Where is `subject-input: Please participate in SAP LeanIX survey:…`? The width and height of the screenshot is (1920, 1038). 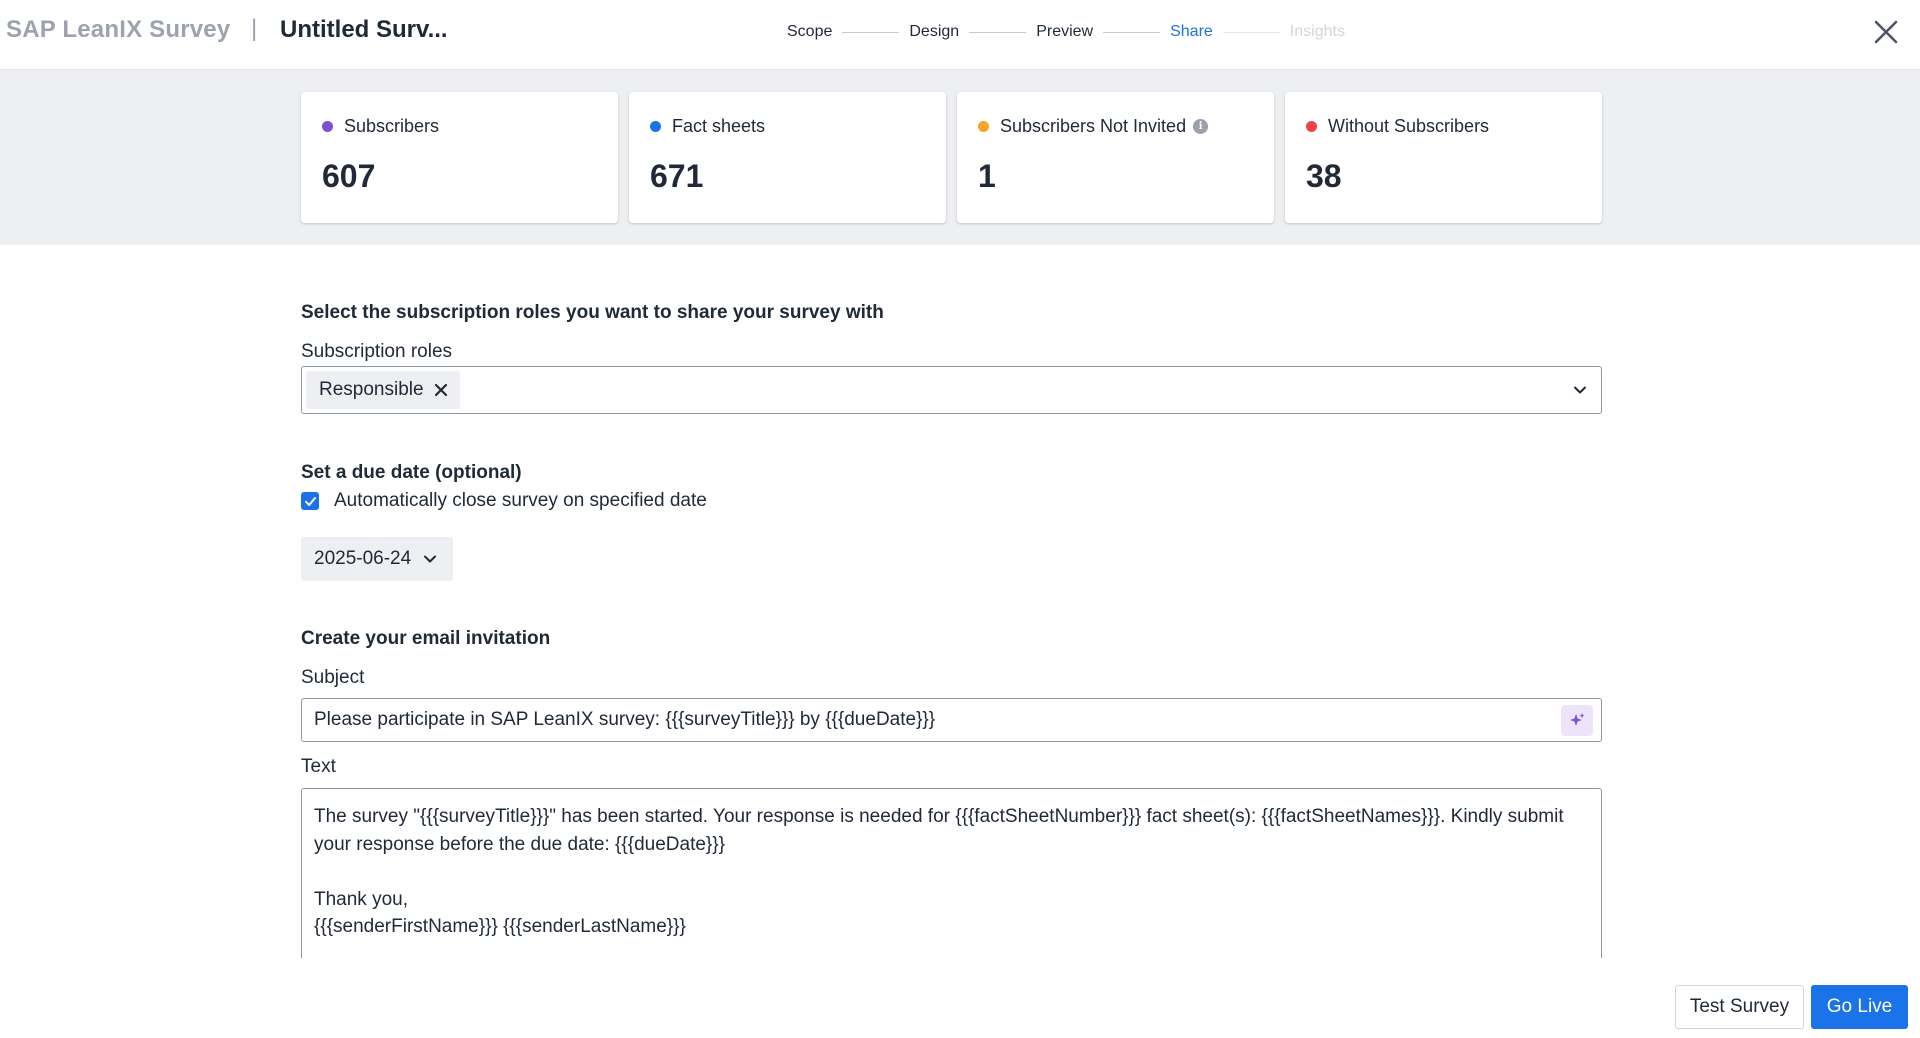
subject-input: Please participate in SAP LeanIX survey:… is located at coordinates (951, 720).